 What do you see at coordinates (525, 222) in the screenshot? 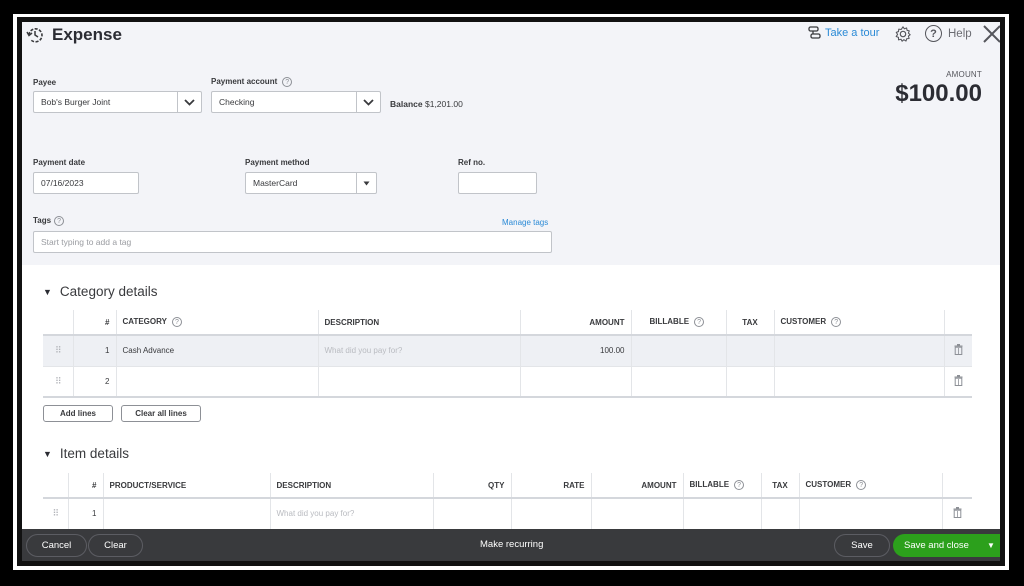
I see `manage-tags-link: Manage tags` at bounding box center [525, 222].